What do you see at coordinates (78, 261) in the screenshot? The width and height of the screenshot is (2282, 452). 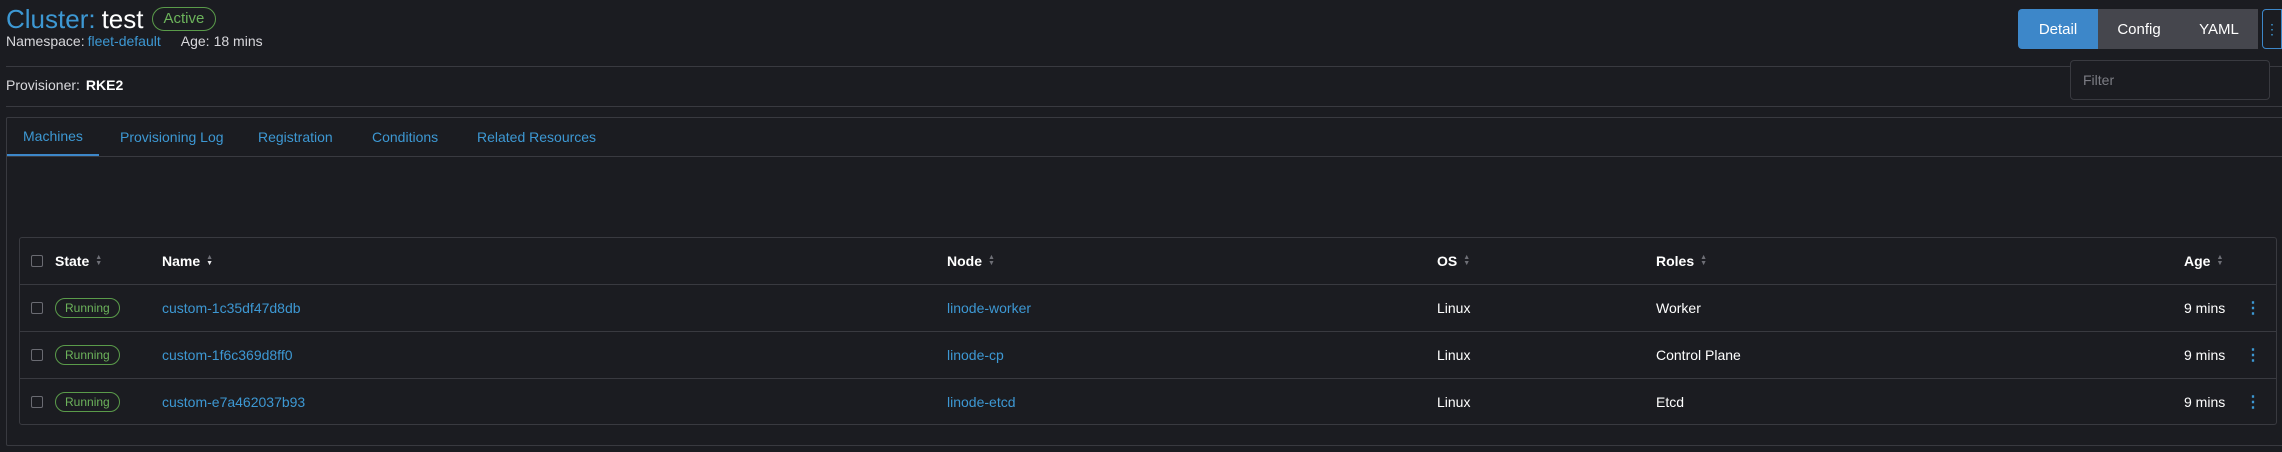 I see `column-state: State ▲ ▼` at bounding box center [78, 261].